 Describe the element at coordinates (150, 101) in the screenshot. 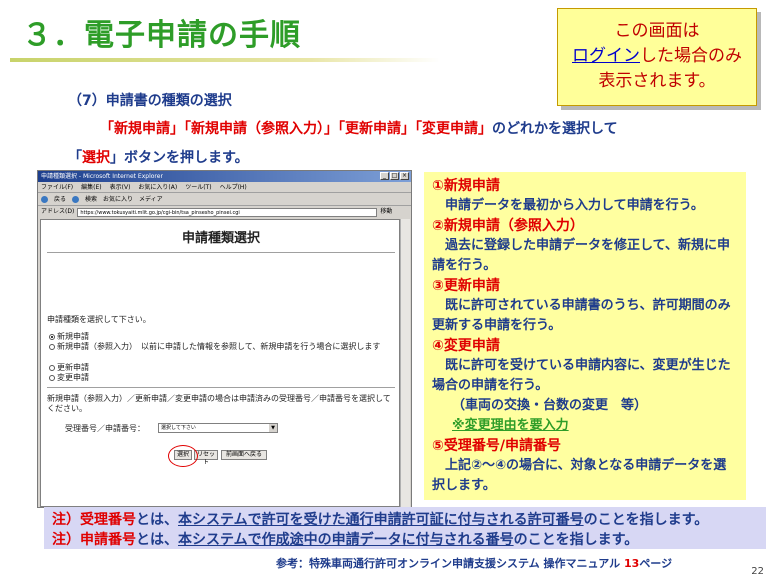

I see `step-heading: （7）申請書の種類の選択` at that location.